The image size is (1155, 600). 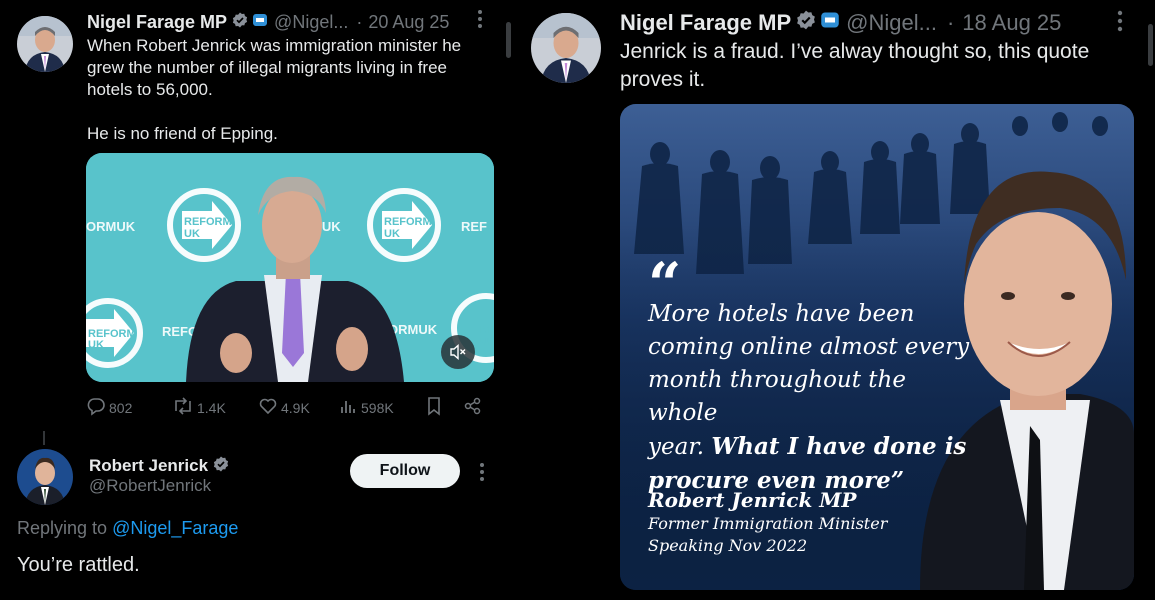 I want to click on attribution-role: Former Immigration Minister, so click(x=768, y=523).